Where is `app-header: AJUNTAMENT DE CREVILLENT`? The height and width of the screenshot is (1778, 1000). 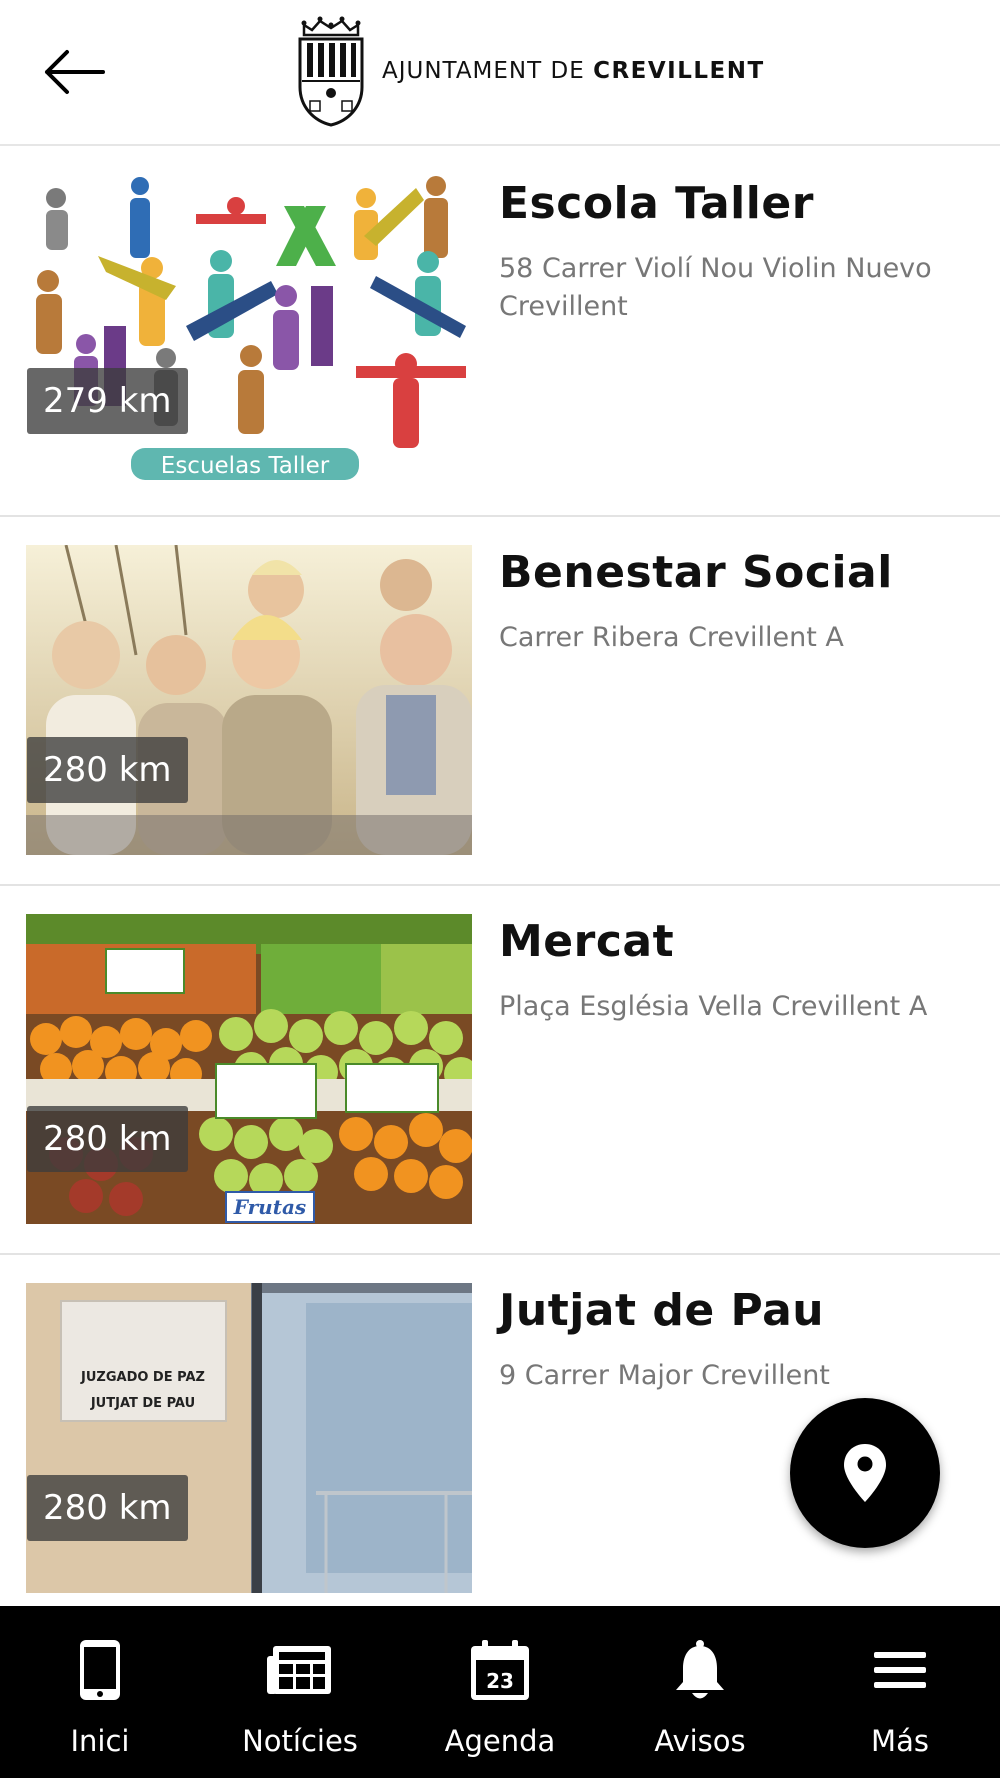
app-header: AJUNTAMENT DE CREVILLENT is located at coordinates (500, 73).